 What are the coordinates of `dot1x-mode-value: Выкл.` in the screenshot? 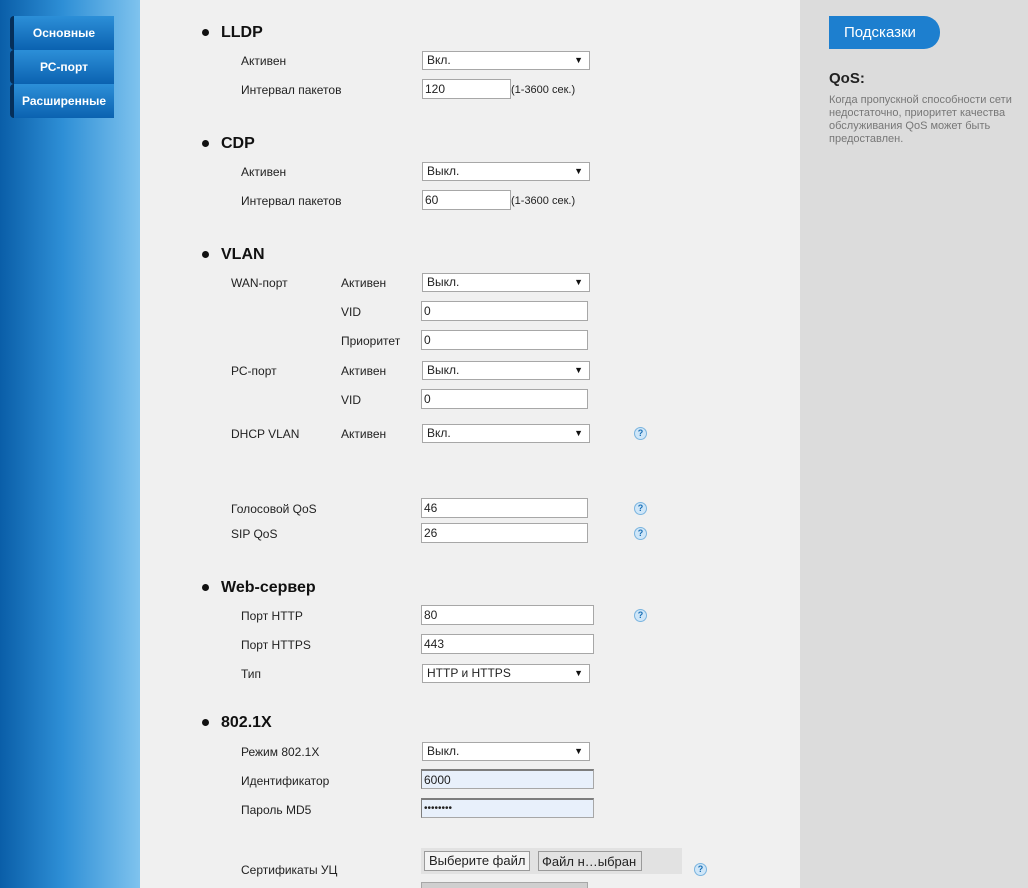 It's located at (443, 751).